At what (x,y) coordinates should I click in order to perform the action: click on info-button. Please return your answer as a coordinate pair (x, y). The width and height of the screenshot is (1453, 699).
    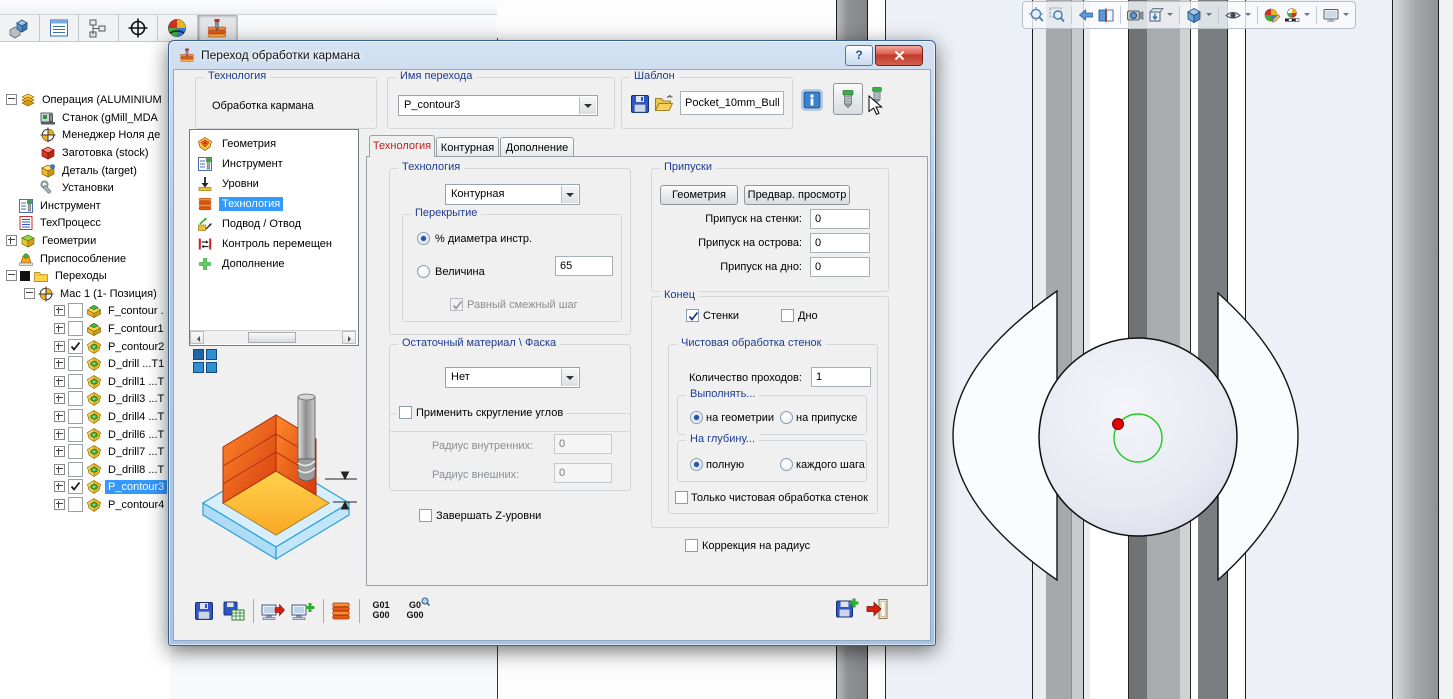
    Looking at the image, I should click on (812, 100).